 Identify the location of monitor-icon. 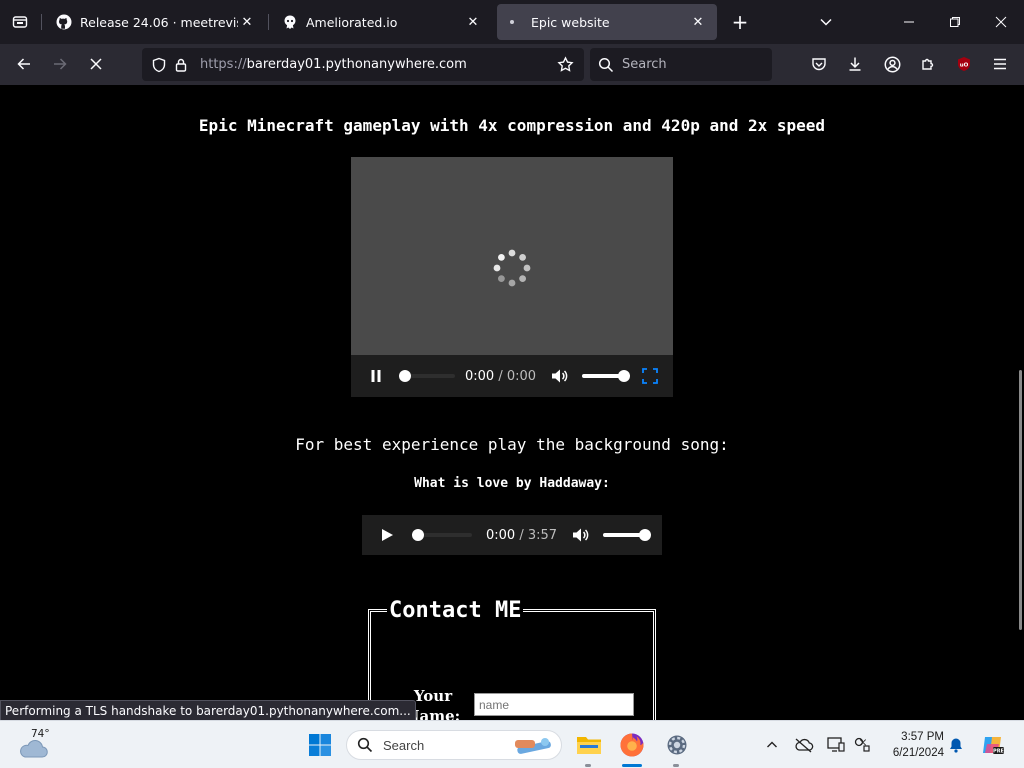
(836, 744).